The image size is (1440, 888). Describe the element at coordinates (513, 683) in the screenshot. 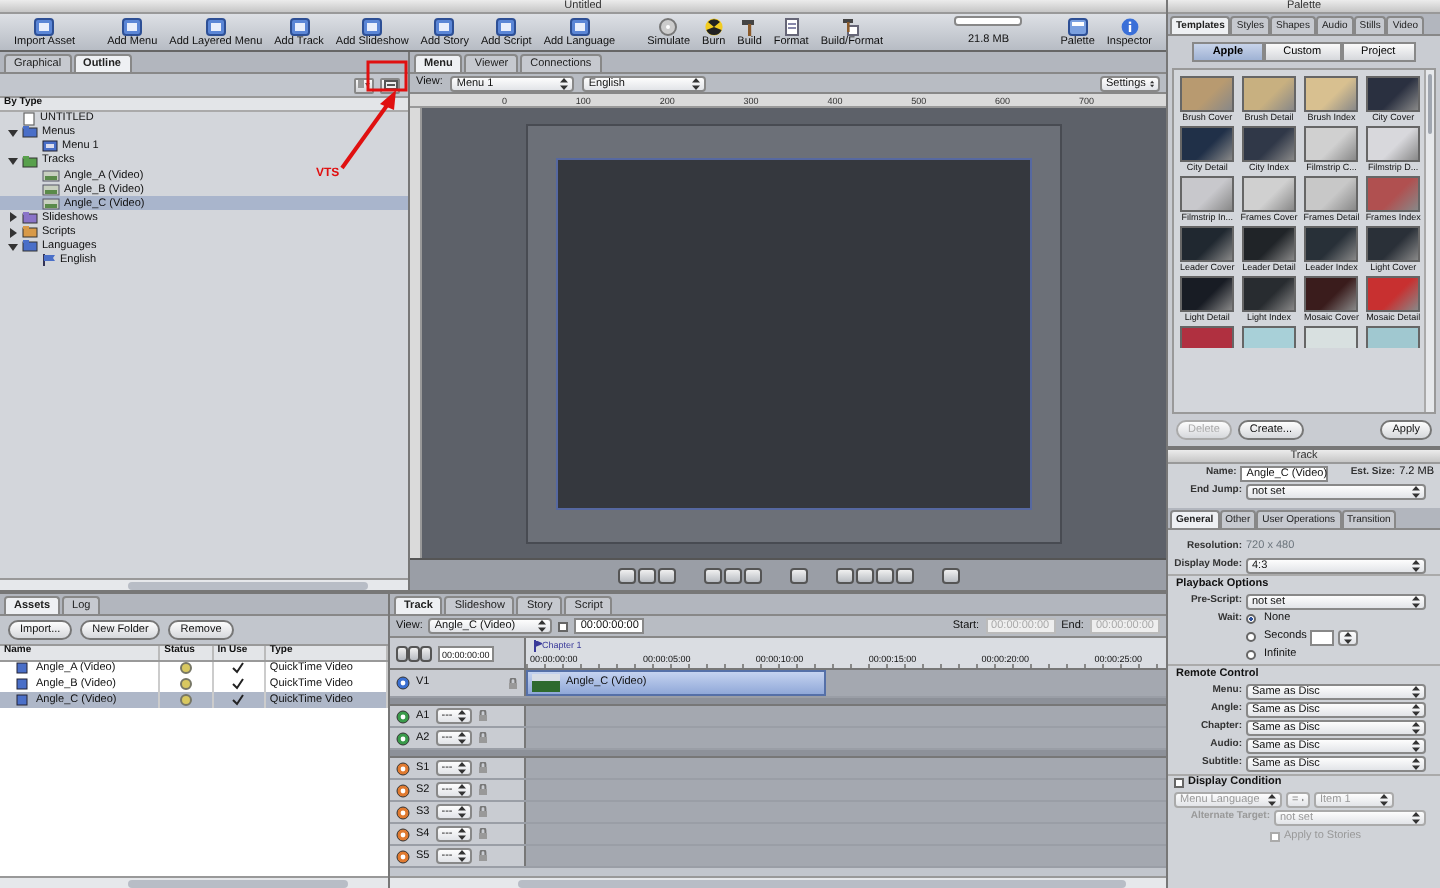

I see `lock-icon` at that location.